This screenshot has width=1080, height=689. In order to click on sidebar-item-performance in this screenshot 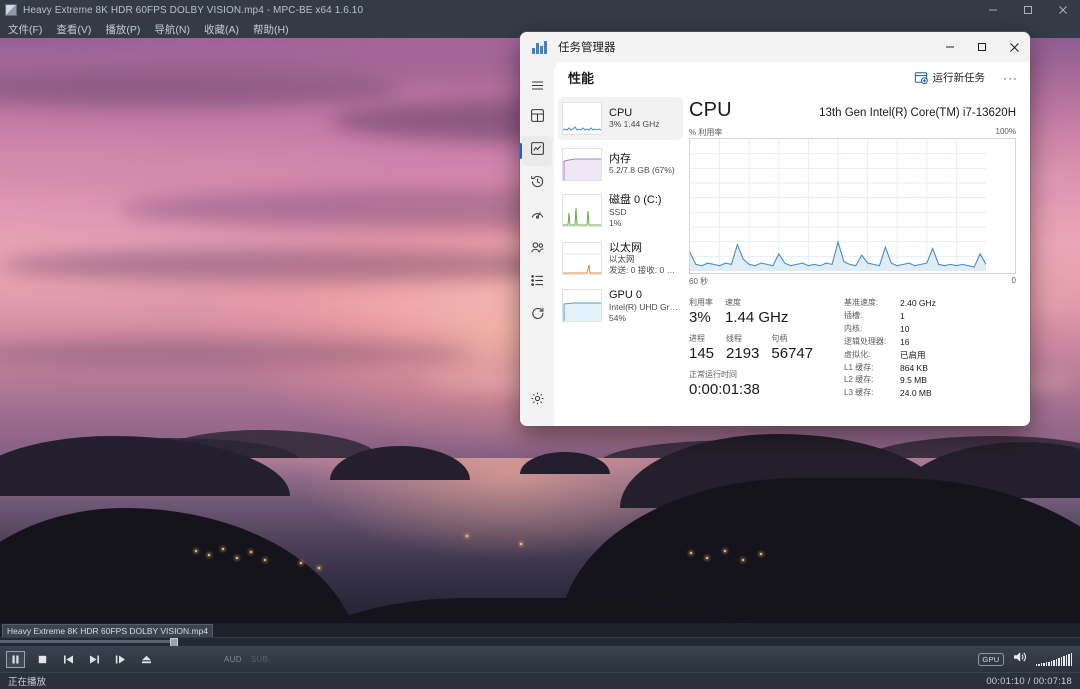, I will do `click(536, 151)`.